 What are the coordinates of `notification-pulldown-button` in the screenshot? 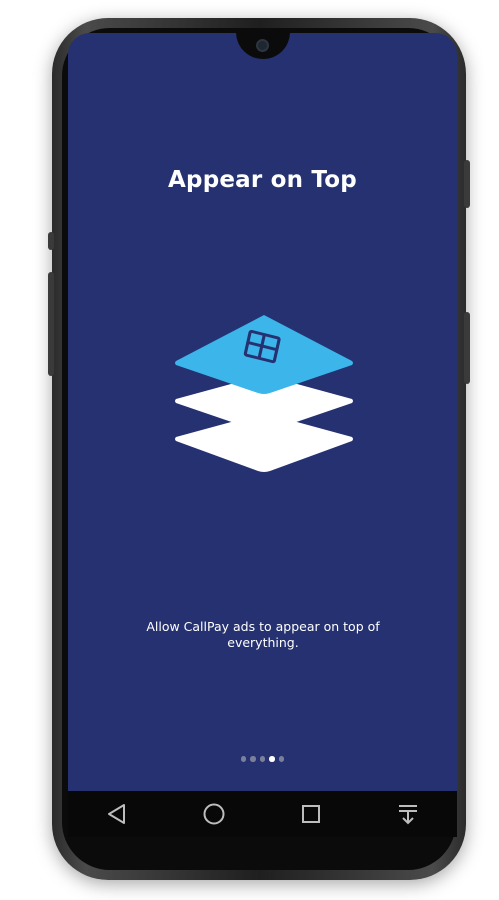 It's located at (408, 814).